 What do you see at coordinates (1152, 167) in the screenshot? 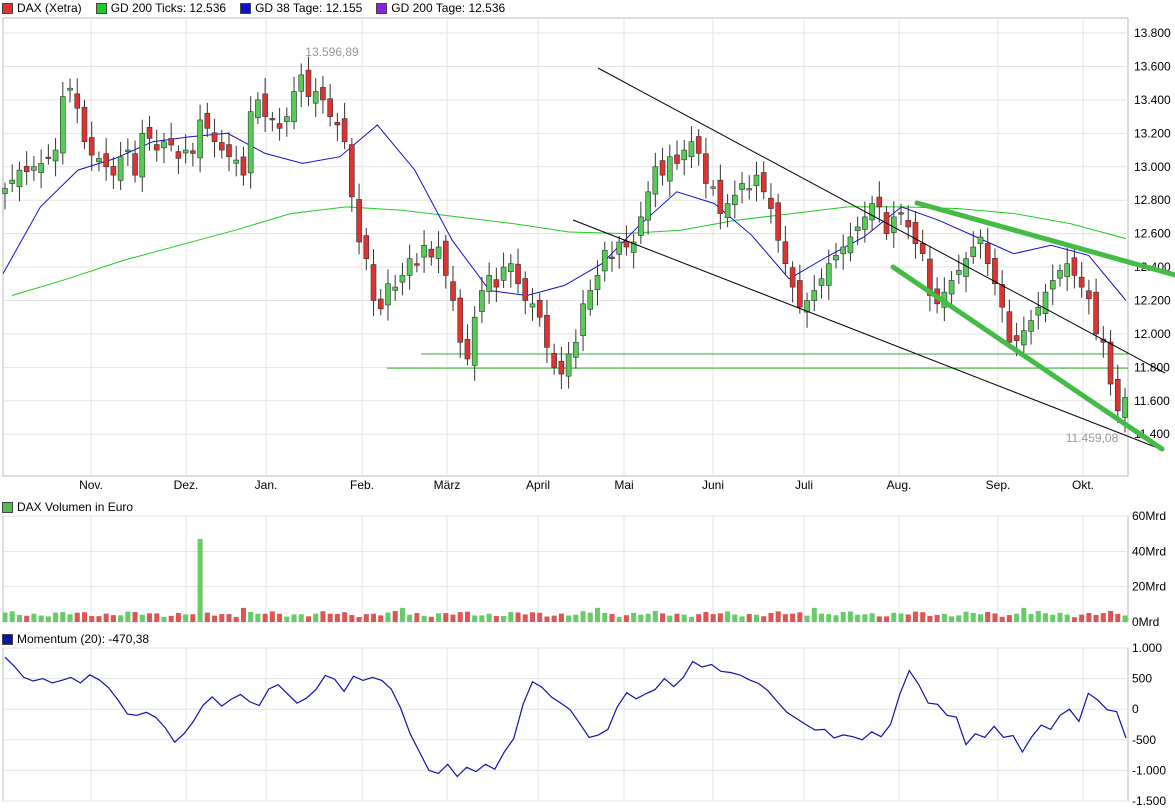
I see `price-y-tick-label: 13.000` at bounding box center [1152, 167].